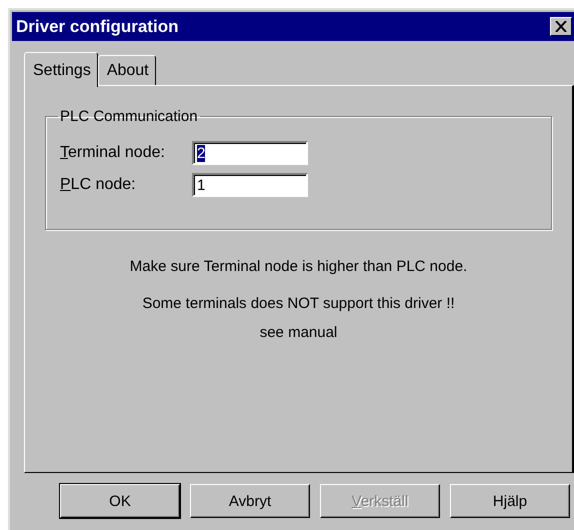 This screenshot has width=574, height=530. I want to click on dialog-button: Hjälp, so click(510, 501).